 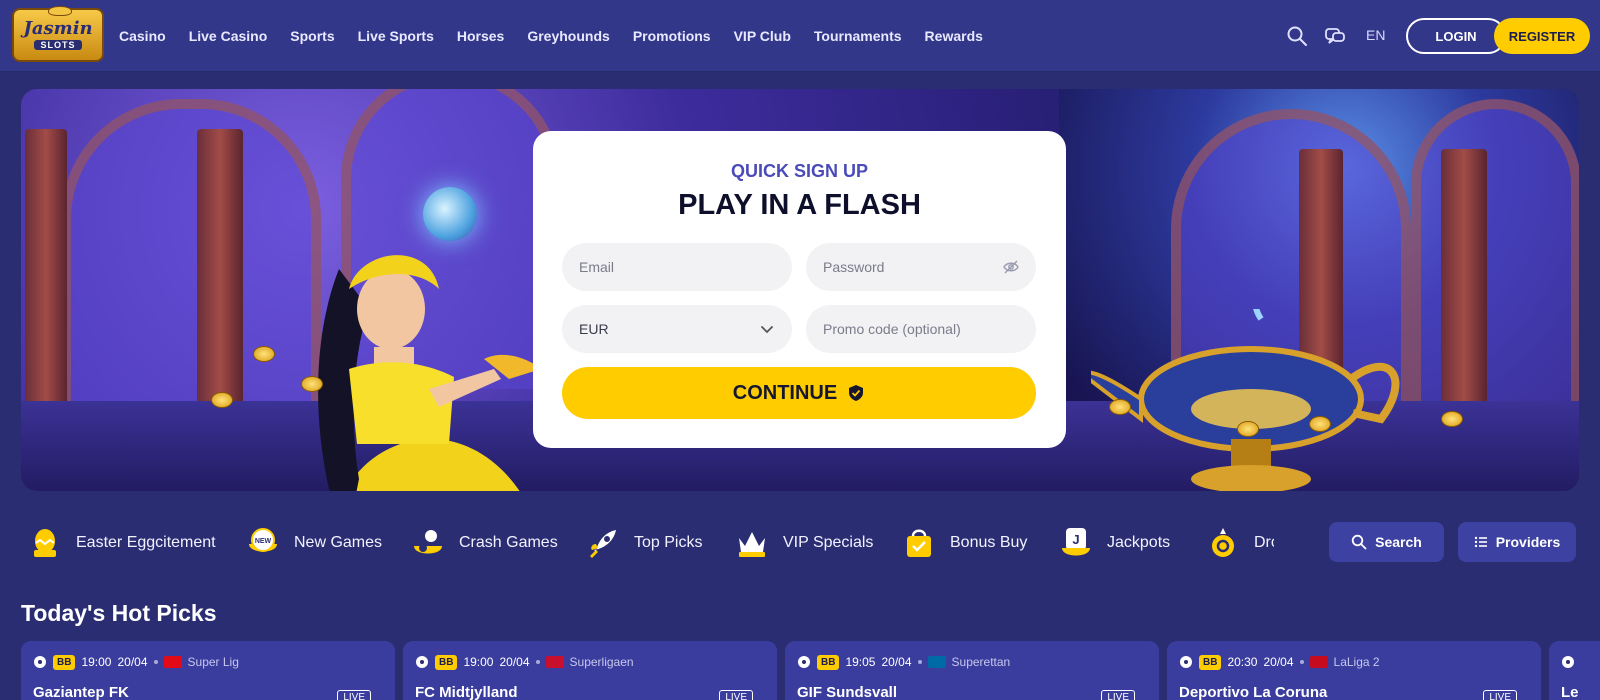 I want to click on nav-rewards: Rewards, so click(x=954, y=36).